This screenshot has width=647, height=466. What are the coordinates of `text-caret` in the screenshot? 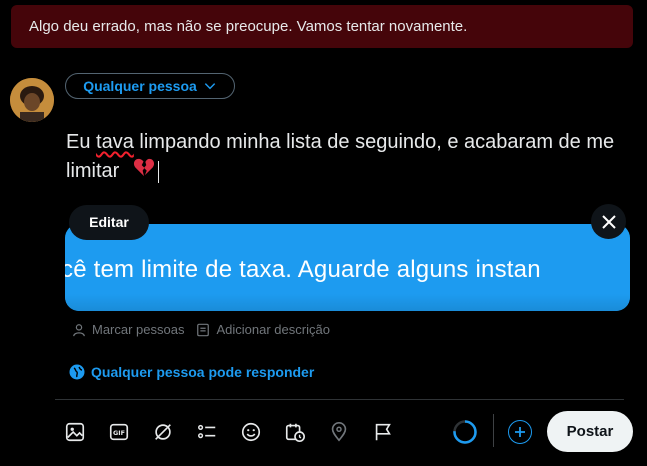 It's located at (158, 171).